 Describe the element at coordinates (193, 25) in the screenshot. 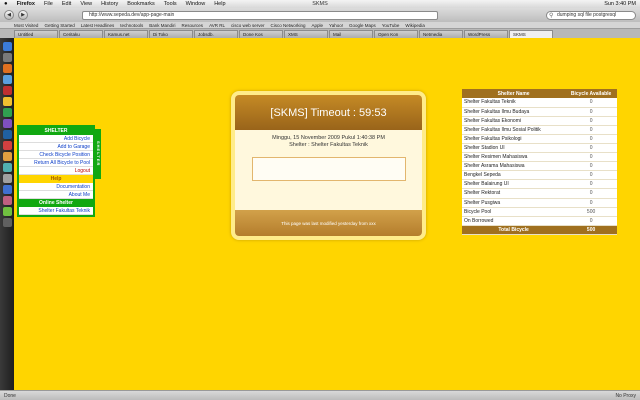

I see `bookmark-item: Resources` at that location.